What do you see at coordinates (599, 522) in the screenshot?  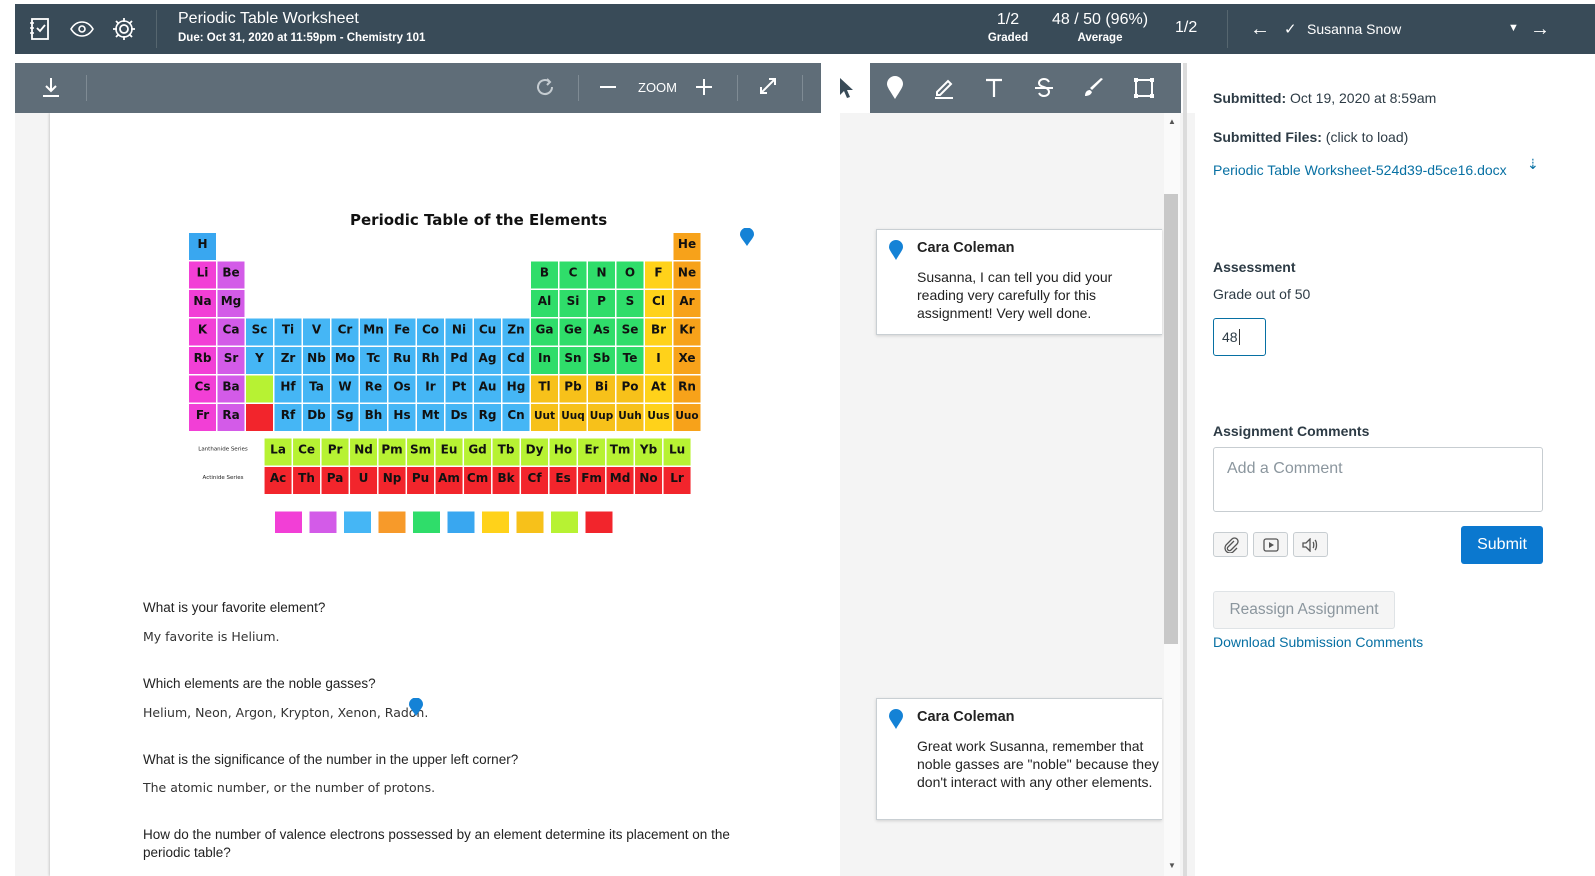 I see `legend-swatch` at bounding box center [599, 522].